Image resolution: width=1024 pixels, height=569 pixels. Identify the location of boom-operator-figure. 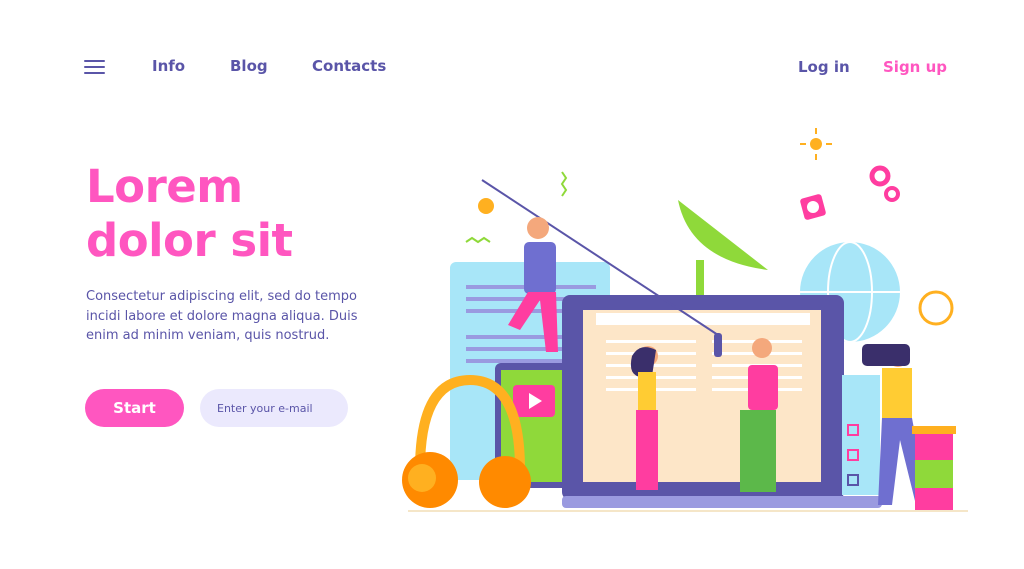
(538, 228).